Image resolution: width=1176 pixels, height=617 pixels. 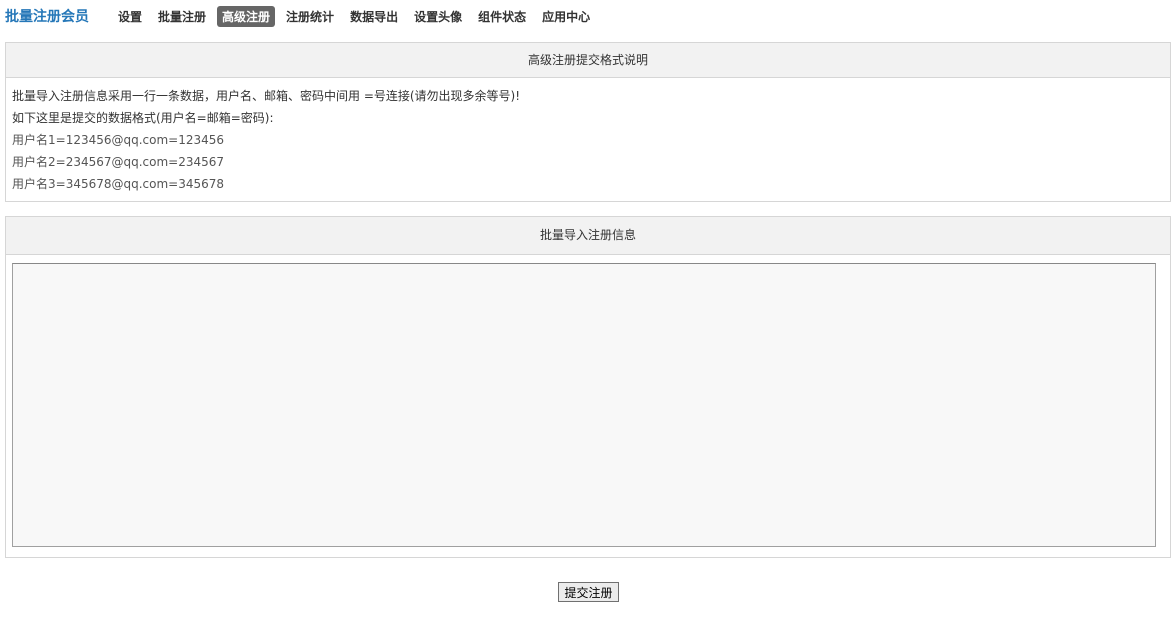 What do you see at coordinates (502, 16) in the screenshot?
I see `nav-component-status: 组件状态` at bounding box center [502, 16].